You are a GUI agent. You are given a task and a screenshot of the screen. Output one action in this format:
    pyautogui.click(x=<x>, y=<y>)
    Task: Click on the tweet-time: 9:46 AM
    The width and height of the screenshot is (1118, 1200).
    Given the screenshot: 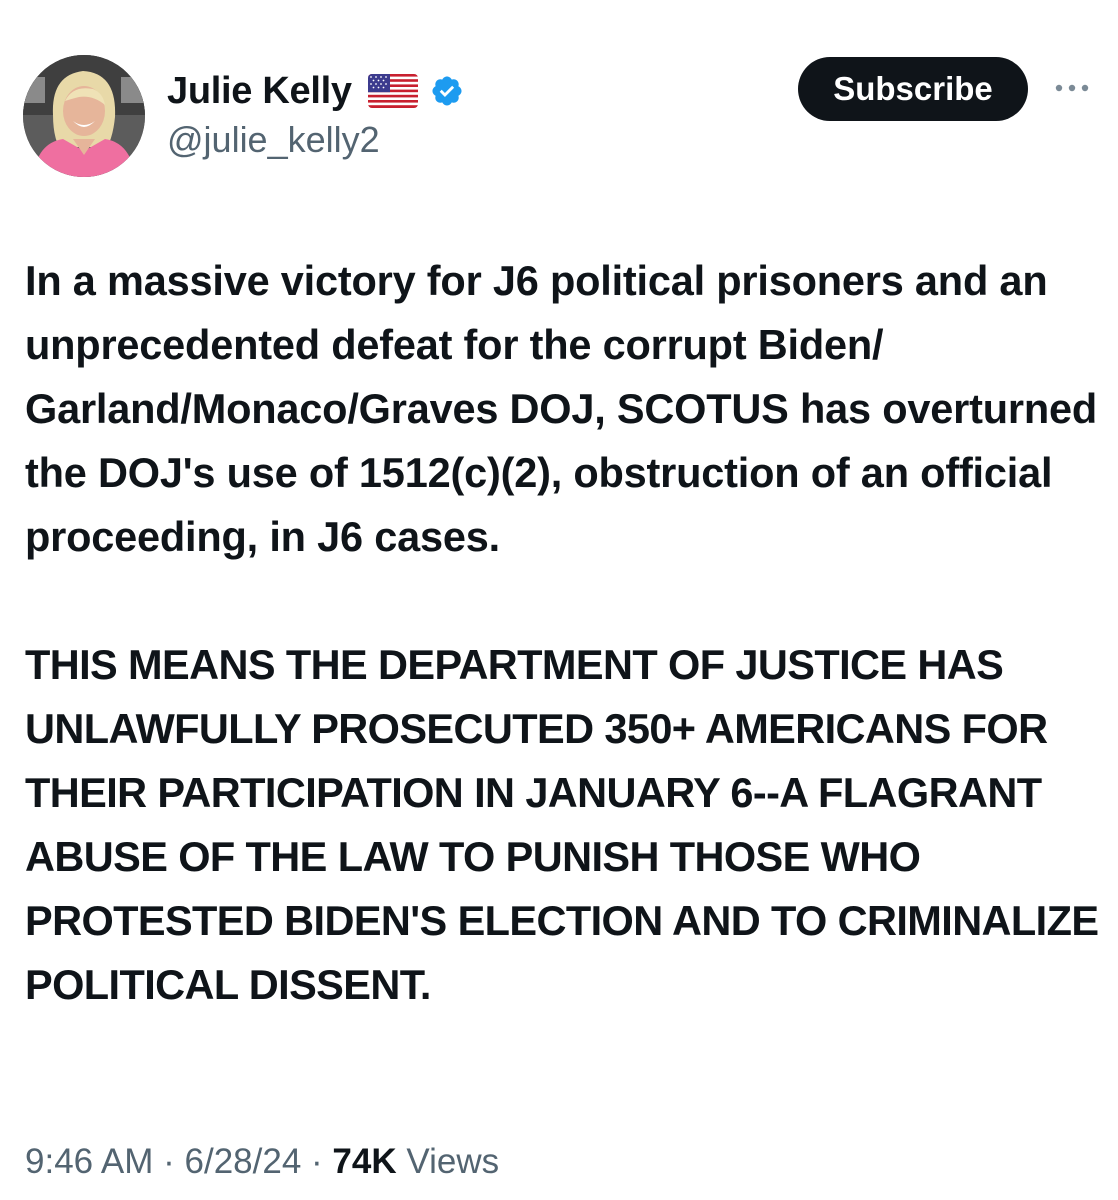 What is the action you would take?
    pyautogui.click(x=89, y=1161)
    